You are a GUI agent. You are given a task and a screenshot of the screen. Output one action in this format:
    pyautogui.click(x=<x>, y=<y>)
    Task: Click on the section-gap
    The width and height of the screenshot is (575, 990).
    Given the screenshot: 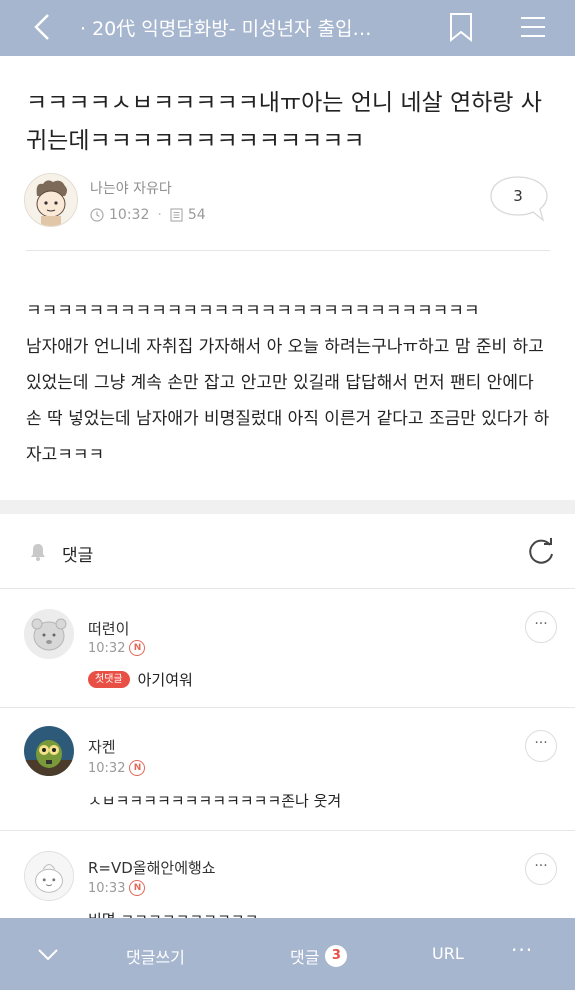 What is the action you would take?
    pyautogui.click(x=287, y=507)
    